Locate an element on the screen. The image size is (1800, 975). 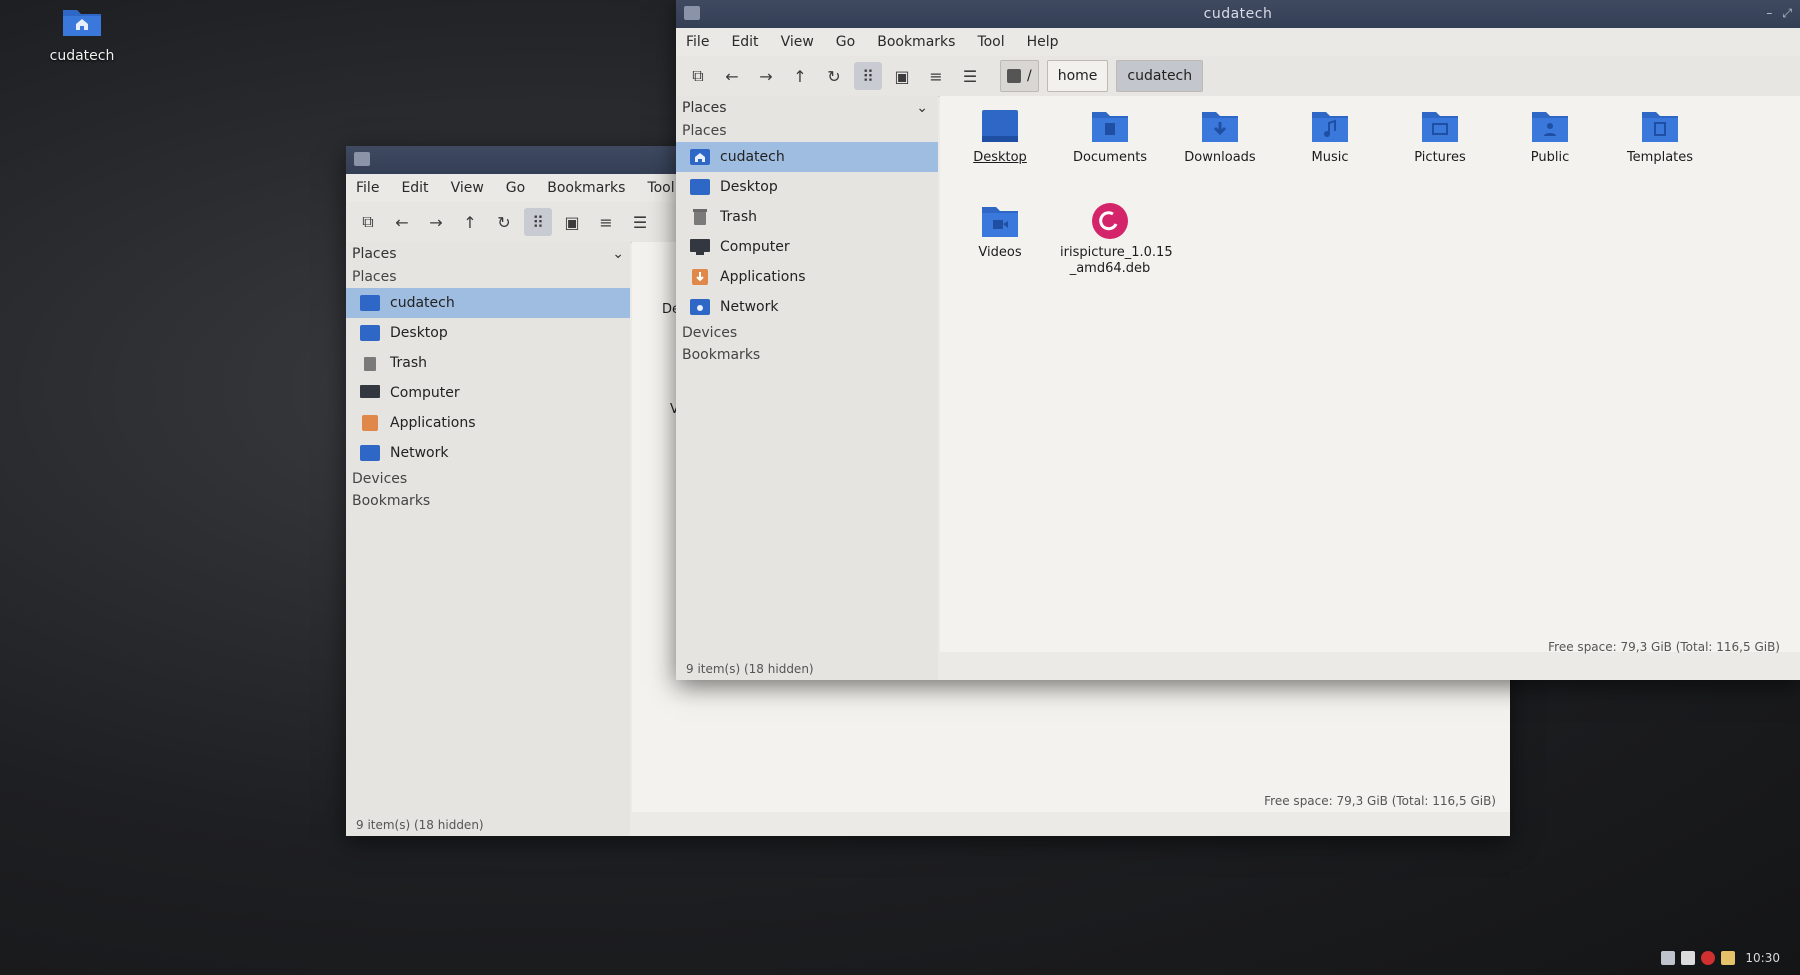
notification-icon is located at coordinates (1728, 958).